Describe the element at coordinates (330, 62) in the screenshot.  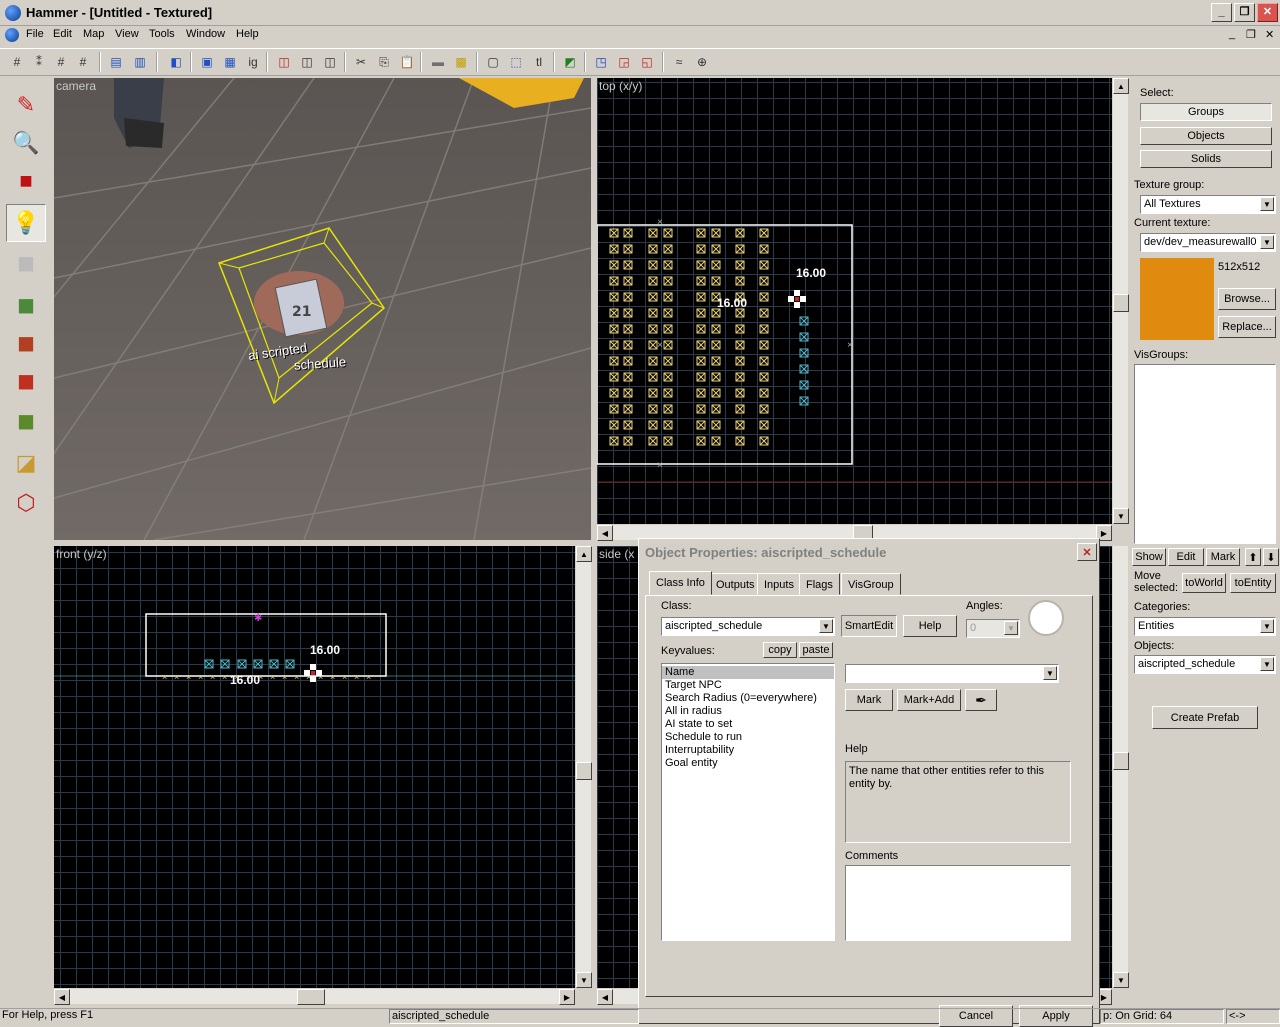
I see `autosave-icon: ◫` at that location.